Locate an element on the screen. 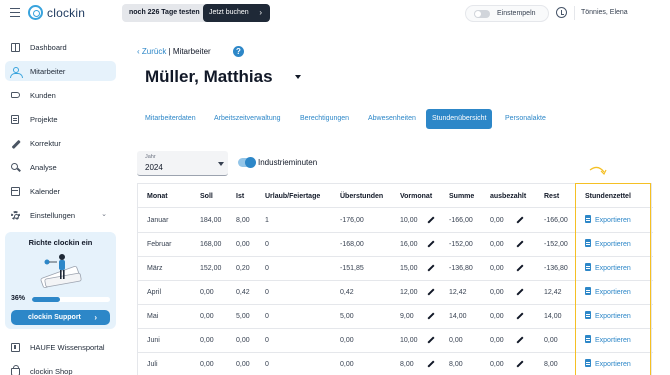 Image resolution: width=670 pixels, height=375 pixels. table-cell: 5,00 is located at coordinates (243, 316).